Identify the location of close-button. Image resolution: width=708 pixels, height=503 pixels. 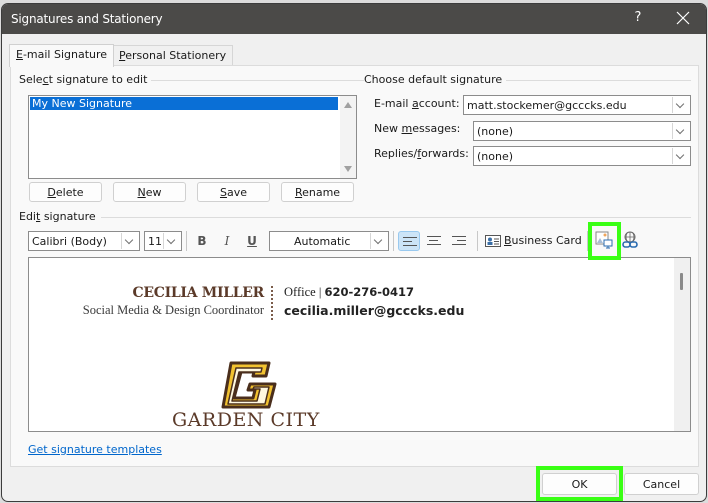
(683, 18).